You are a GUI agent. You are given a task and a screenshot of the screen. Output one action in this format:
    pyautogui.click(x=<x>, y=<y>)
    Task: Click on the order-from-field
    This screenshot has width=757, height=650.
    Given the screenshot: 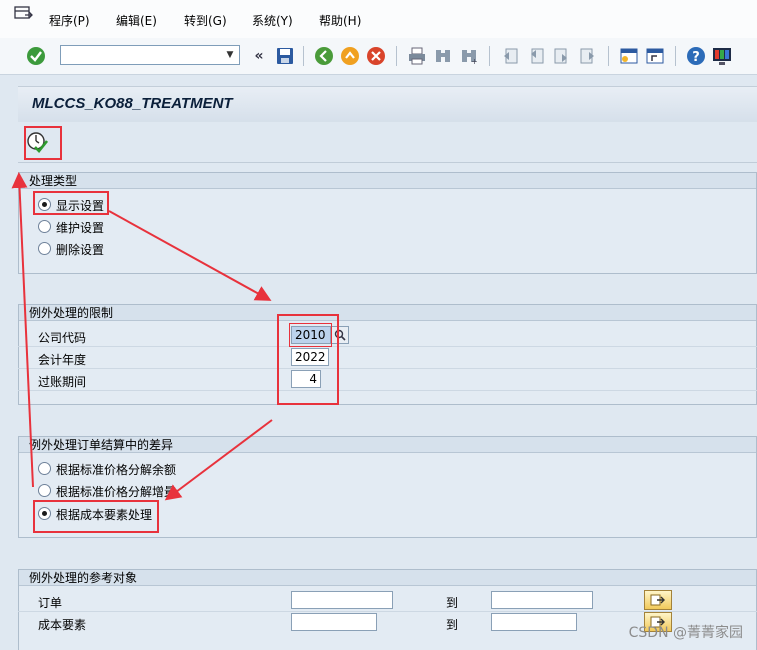 What is the action you would take?
    pyautogui.click(x=342, y=600)
    